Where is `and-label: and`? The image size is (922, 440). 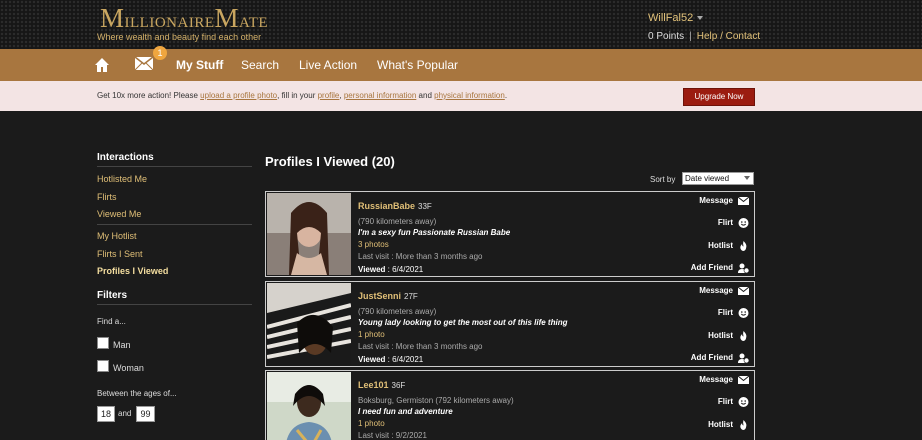
and-label: and is located at coordinates (125, 413).